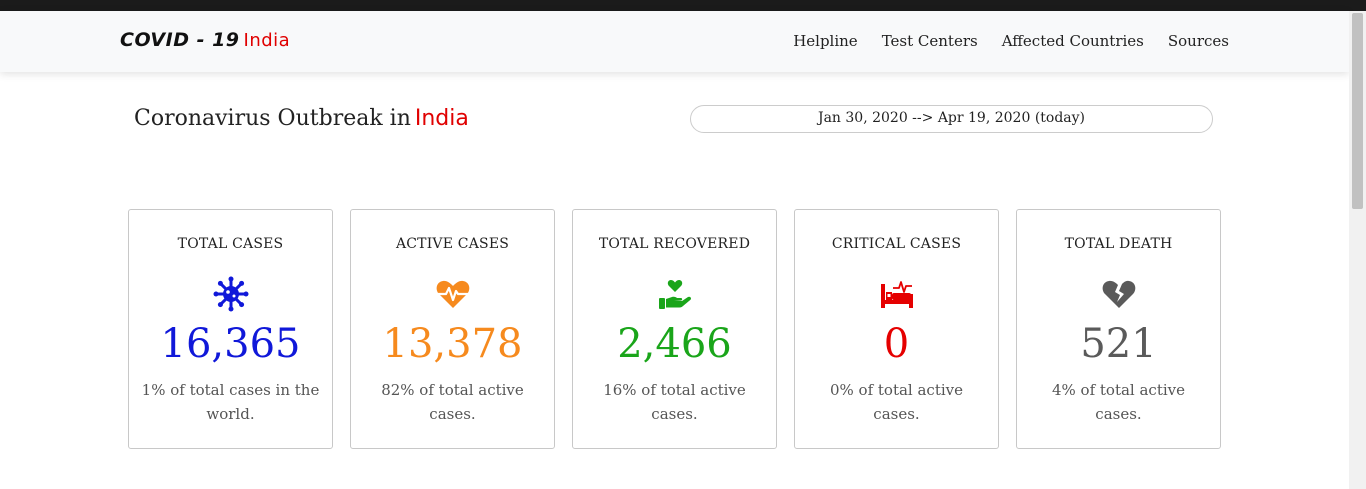 This screenshot has height=489, width=1366. Describe the element at coordinates (452, 244) in the screenshot. I see `card-label: ACTIVE CASES` at that location.